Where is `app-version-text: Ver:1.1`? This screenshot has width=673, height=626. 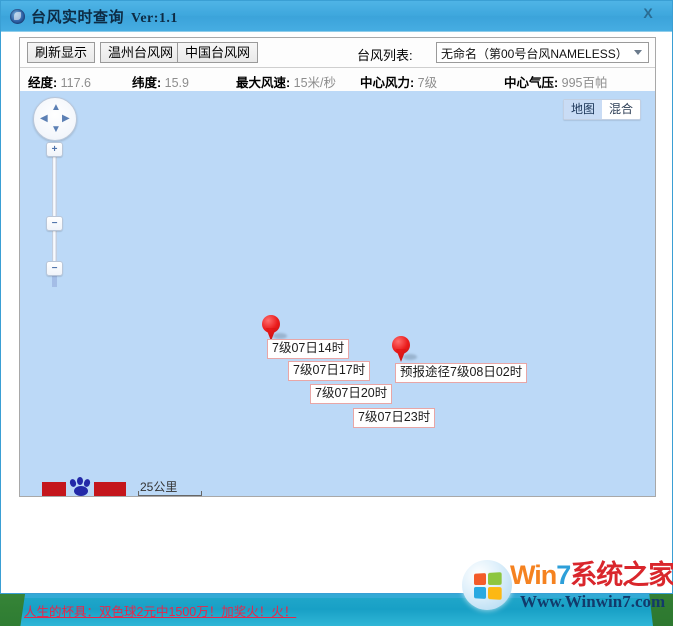
app-version-text: Ver:1.1 is located at coordinates (154, 18).